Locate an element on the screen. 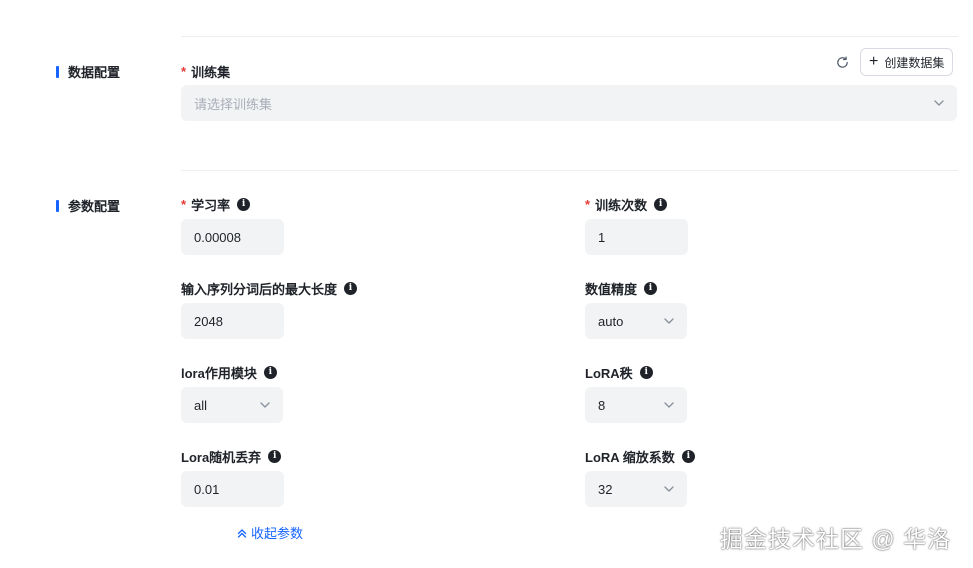 This screenshot has height=568, width=973. collapse-params-label: 收起参数 is located at coordinates (277, 533).